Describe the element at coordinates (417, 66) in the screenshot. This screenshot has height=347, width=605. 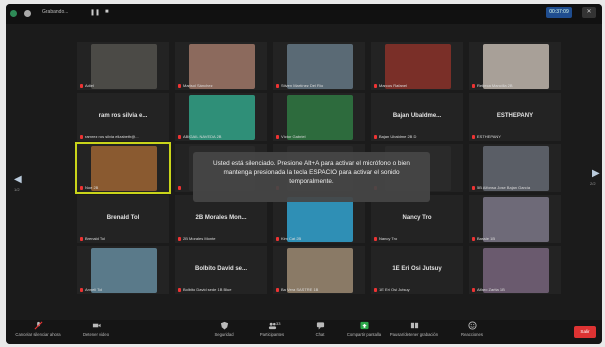
I see `participant-tile: Marcos Rafanel` at that location.